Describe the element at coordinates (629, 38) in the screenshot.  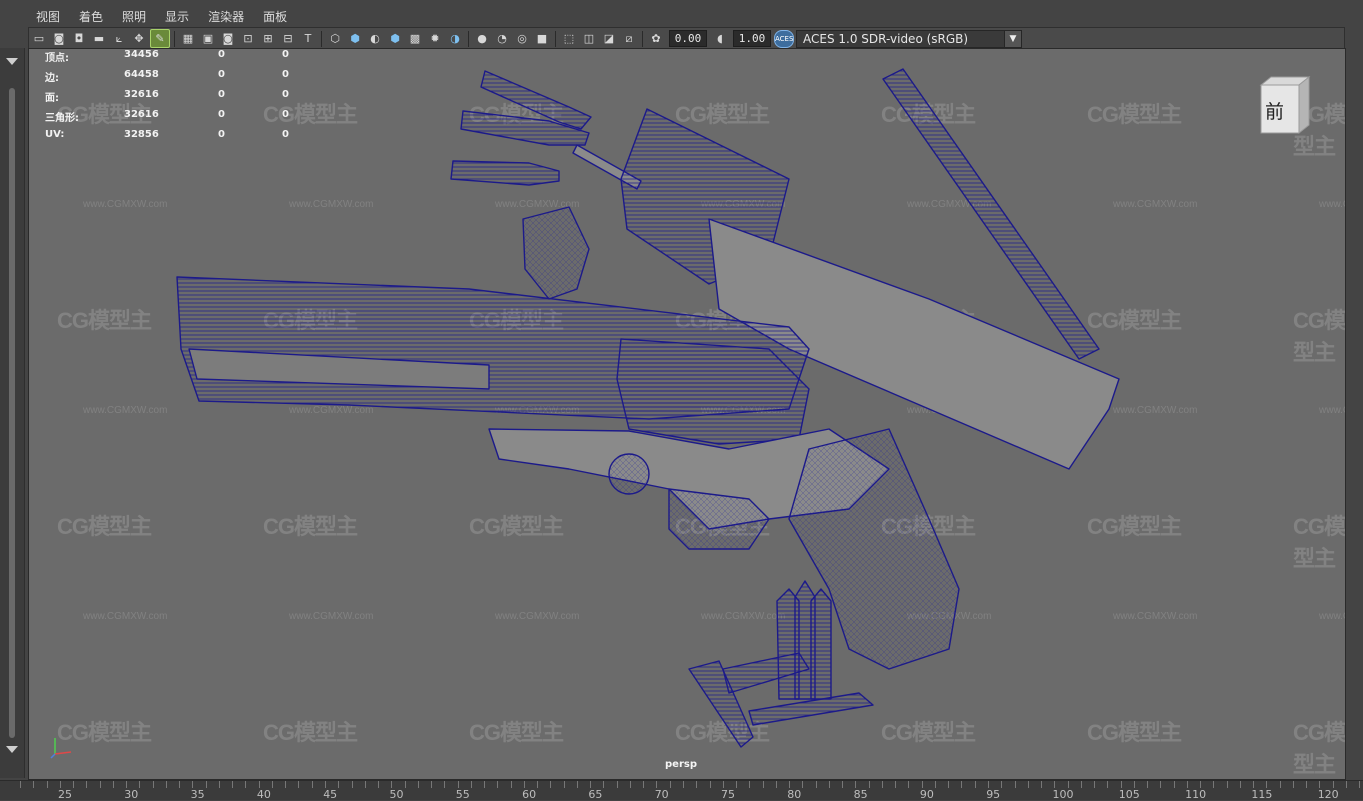
I see `backface-icon: ⧄` at that location.